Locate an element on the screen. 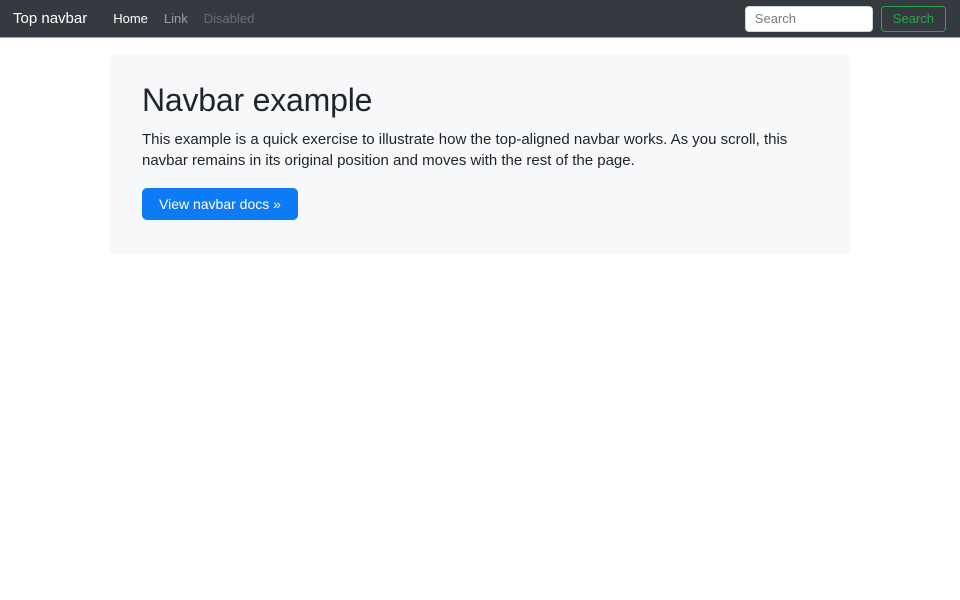 The height and width of the screenshot is (600, 960). view-navbar-docs-button: View navbar docs » is located at coordinates (220, 204).